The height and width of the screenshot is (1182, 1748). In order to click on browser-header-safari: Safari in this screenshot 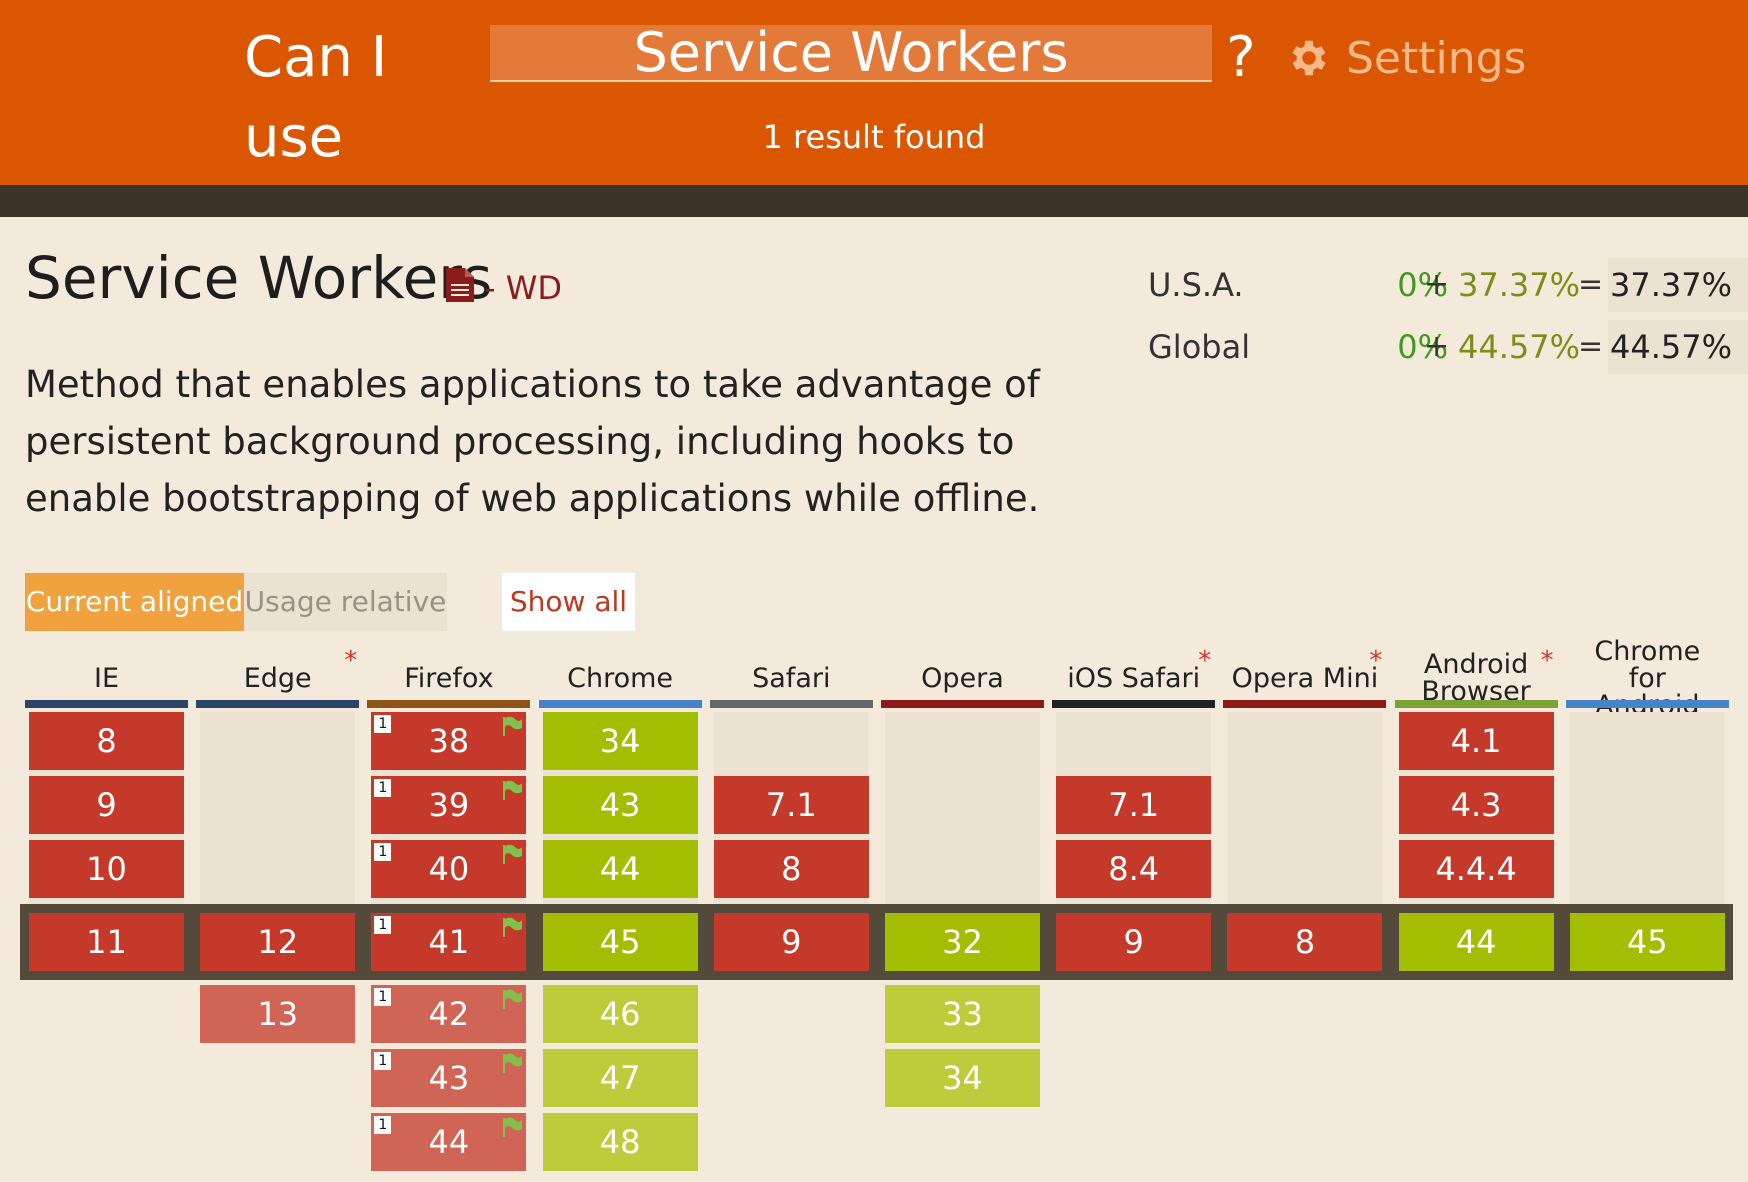, I will do `click(791, 678)`.